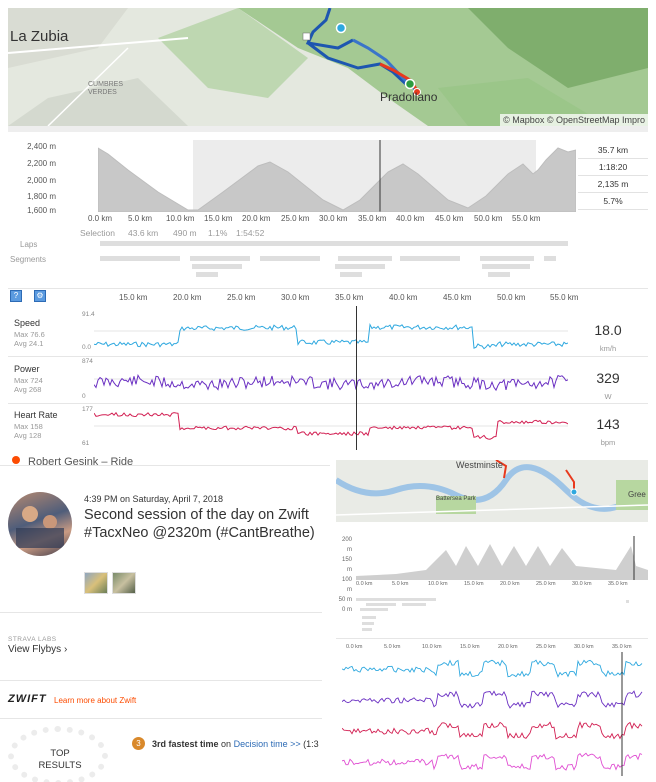 The width and height of the screenshot is (656, 782). I want to click on stream-x-tick: 20.0 km, so click(187, 297).